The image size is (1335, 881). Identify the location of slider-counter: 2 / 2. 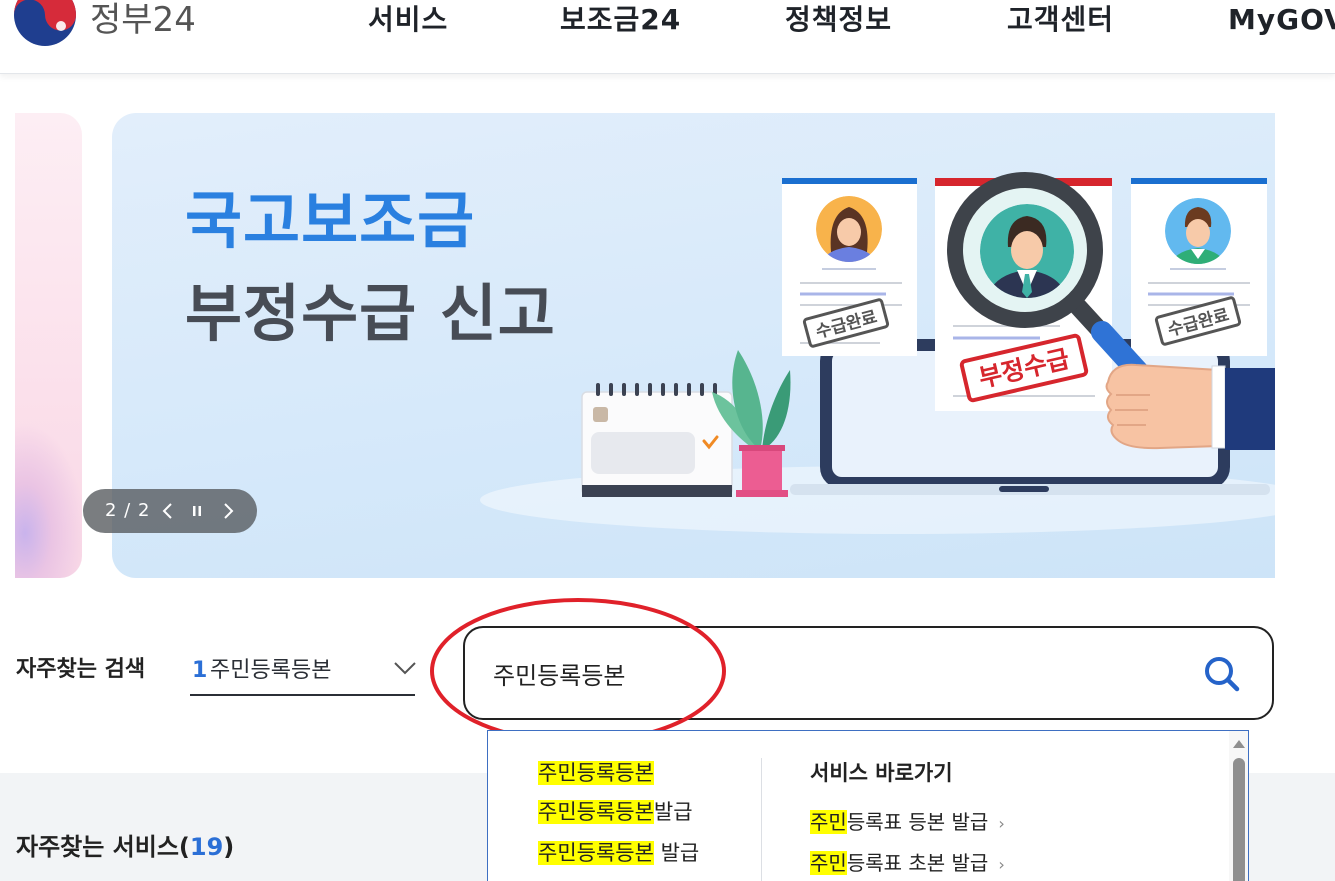
(128, 510).